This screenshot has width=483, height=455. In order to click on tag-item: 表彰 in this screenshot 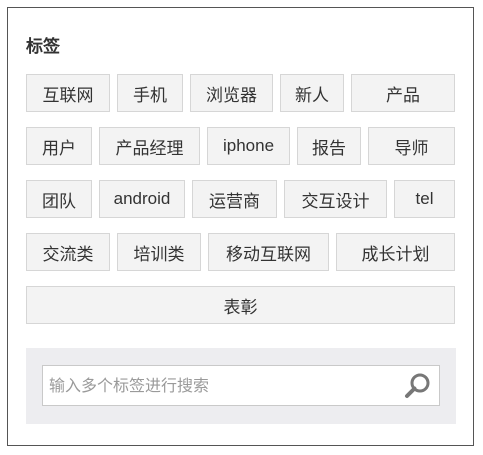, I will do `click(240, 305)`.